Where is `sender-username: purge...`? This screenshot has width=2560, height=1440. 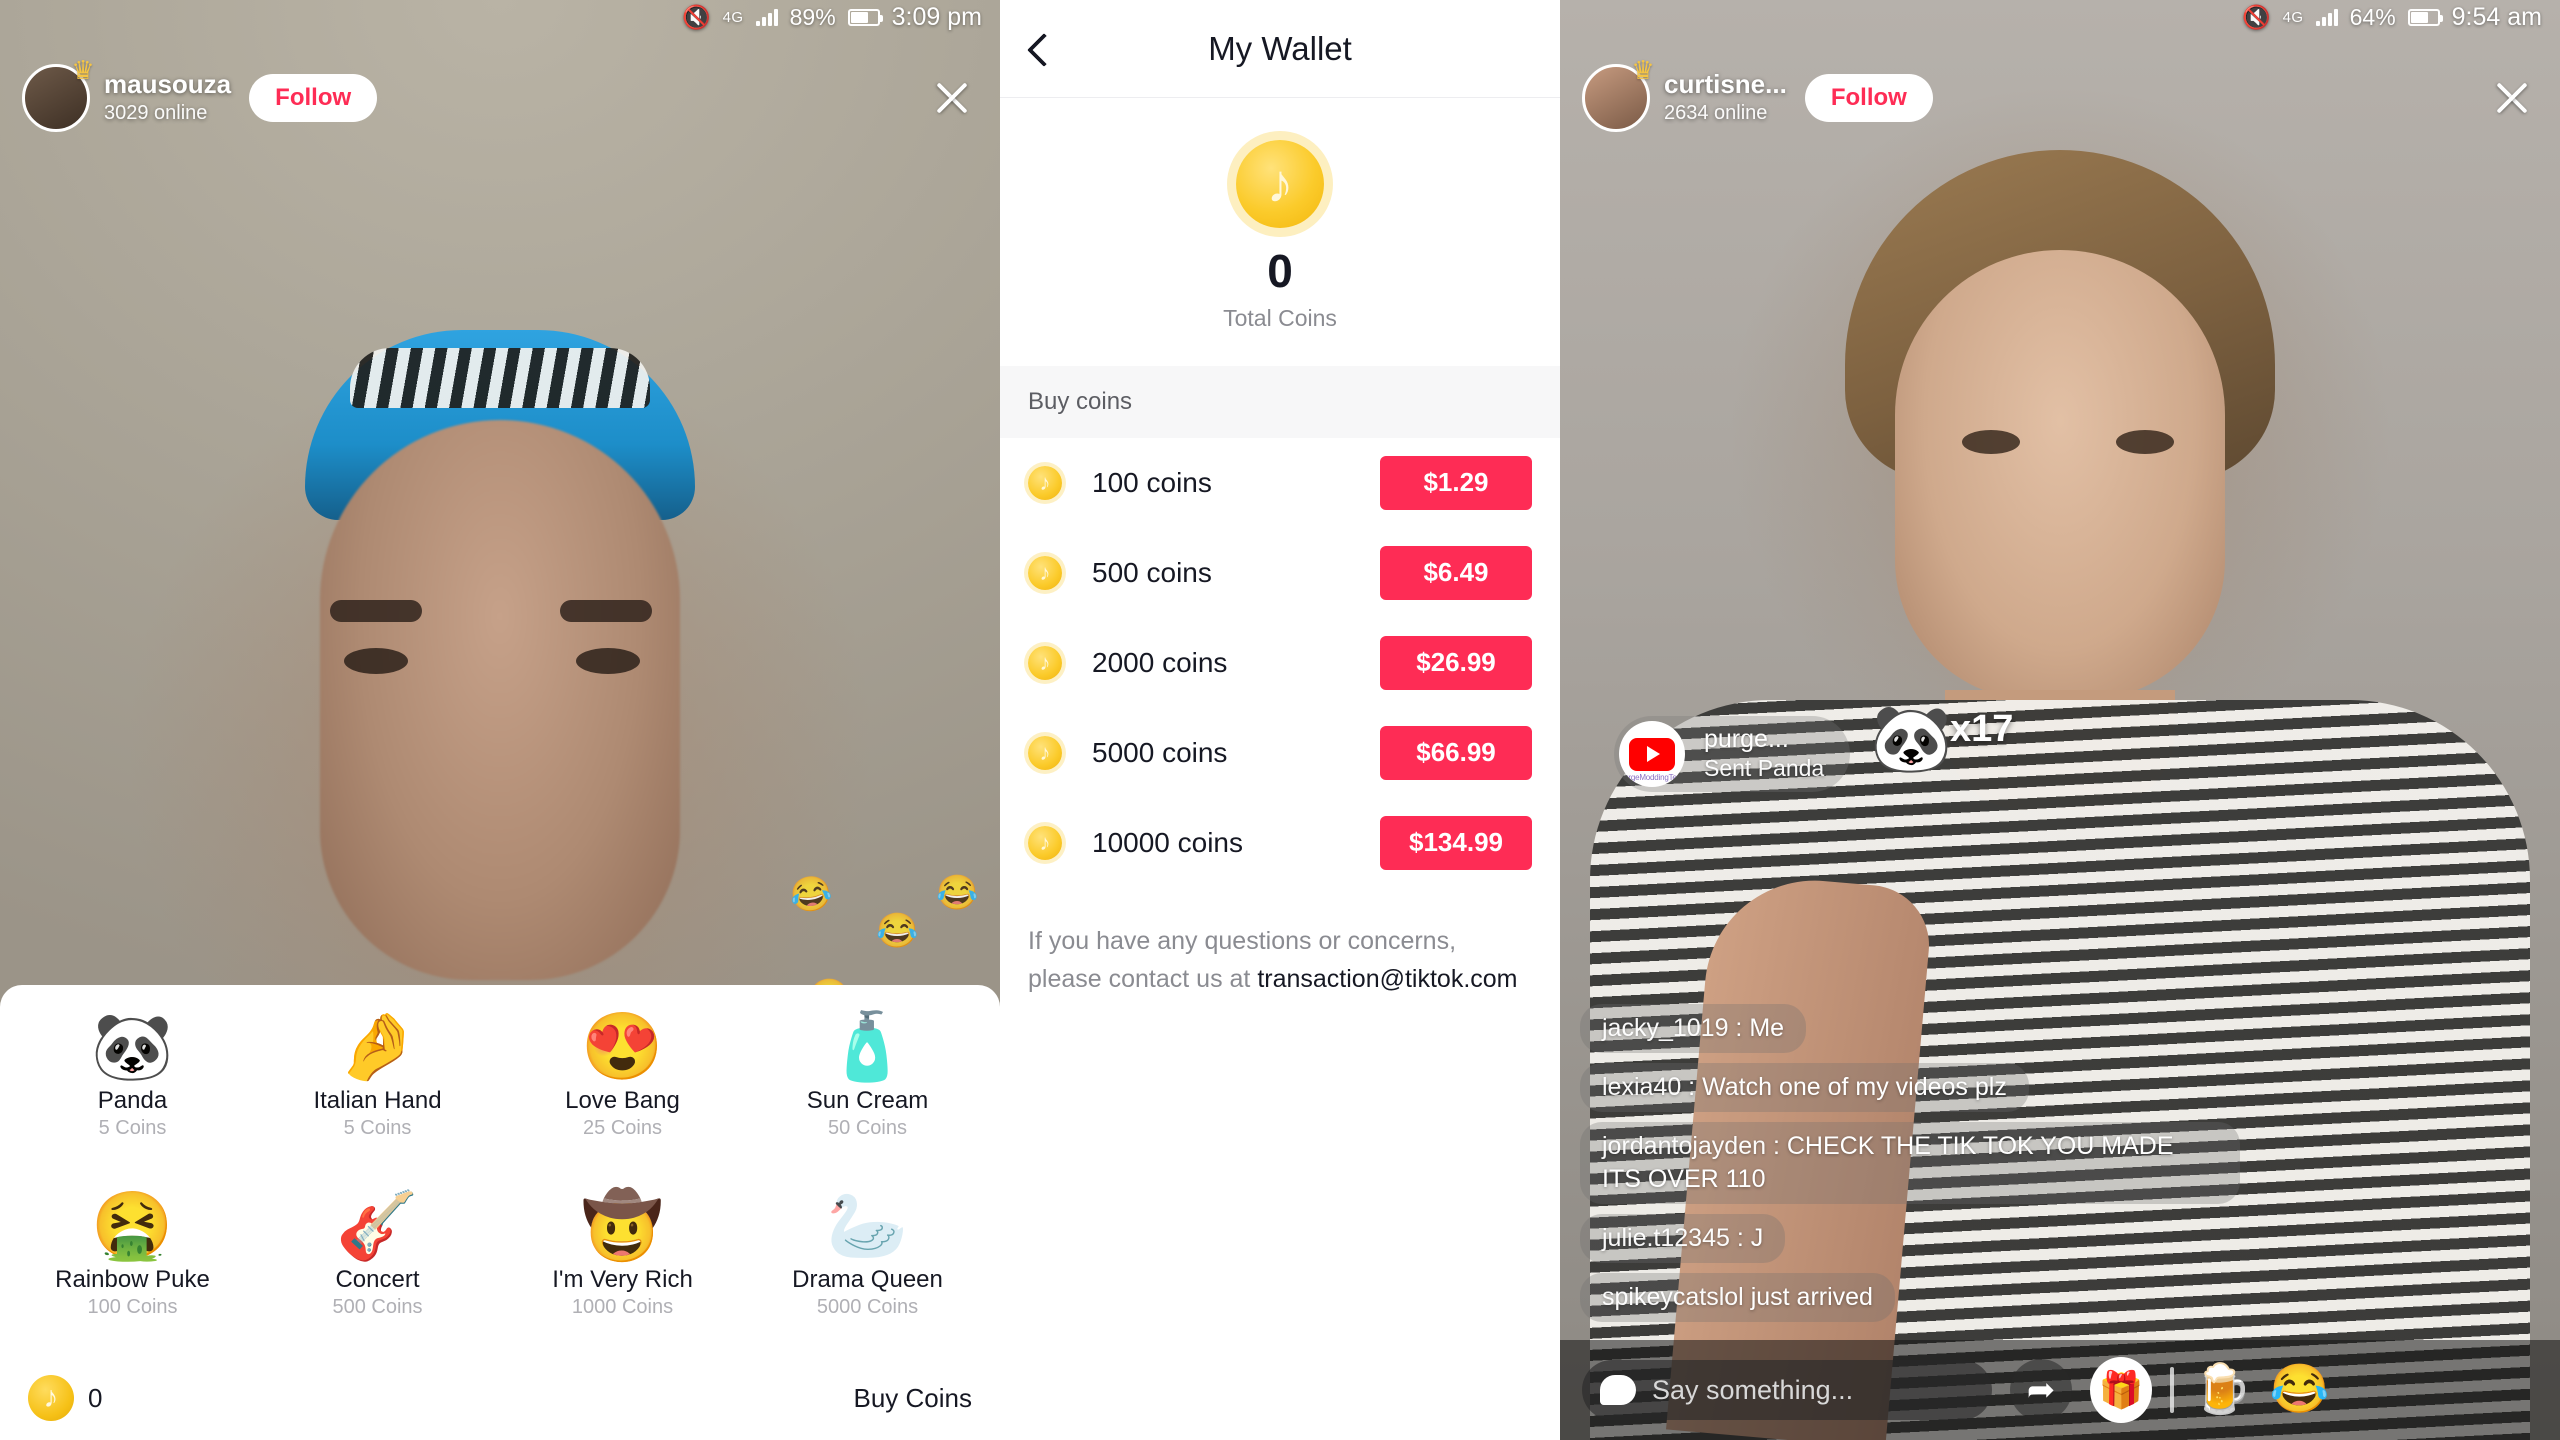
sender-username: purge... is located at coordinates (1746, 739).